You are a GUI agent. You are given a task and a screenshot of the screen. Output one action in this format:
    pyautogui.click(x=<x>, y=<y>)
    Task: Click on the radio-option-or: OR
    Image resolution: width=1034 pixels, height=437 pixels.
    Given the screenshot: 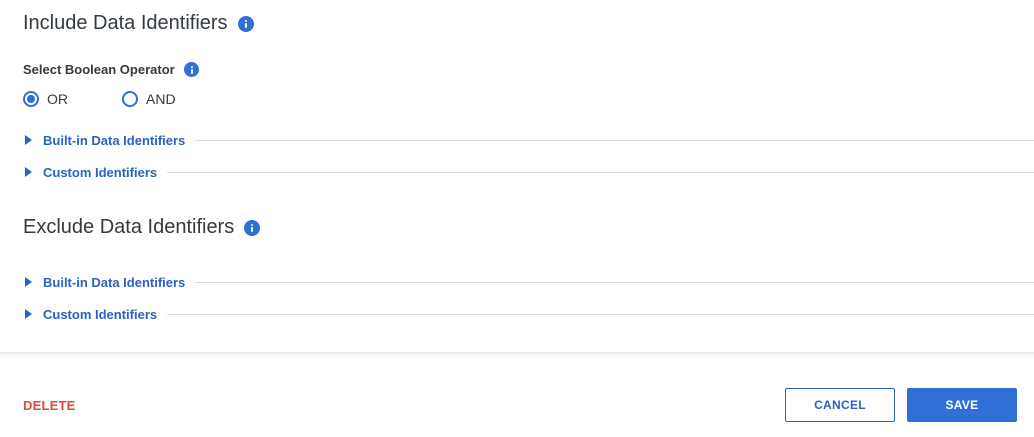 What is the action you would take?
    pyautogui.click(x=45, y=99)
    